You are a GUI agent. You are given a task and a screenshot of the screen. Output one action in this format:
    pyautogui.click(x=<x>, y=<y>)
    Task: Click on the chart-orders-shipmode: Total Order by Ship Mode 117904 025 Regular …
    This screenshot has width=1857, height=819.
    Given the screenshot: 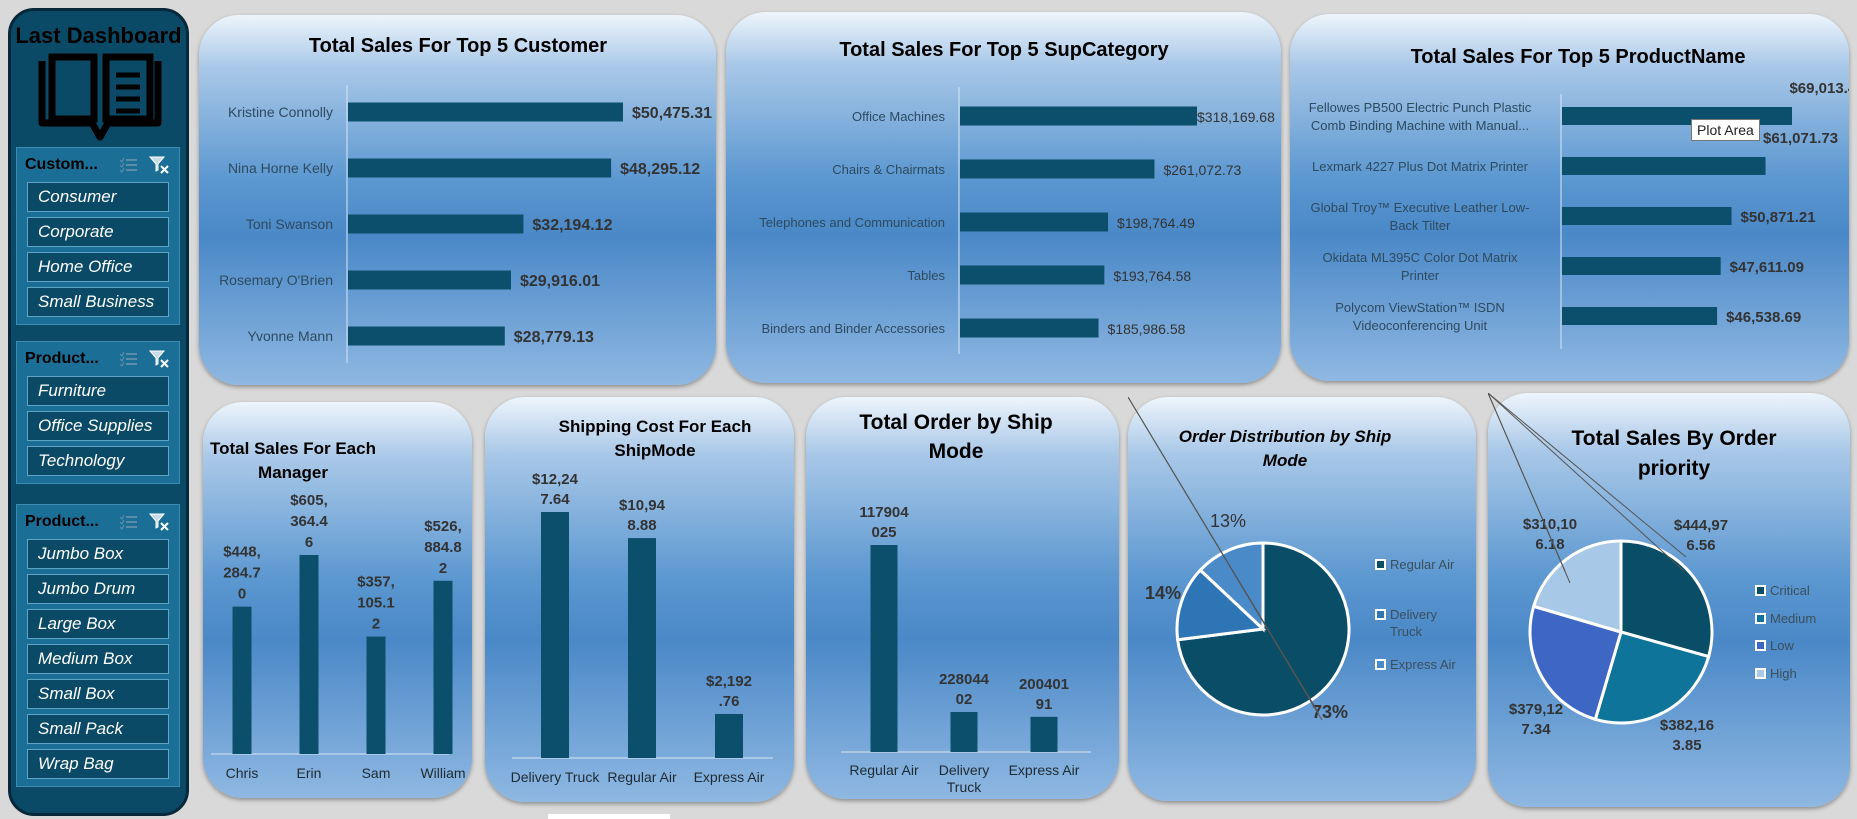 What is the action you would take?
    pyautogui.click(x=962, y=598)
    